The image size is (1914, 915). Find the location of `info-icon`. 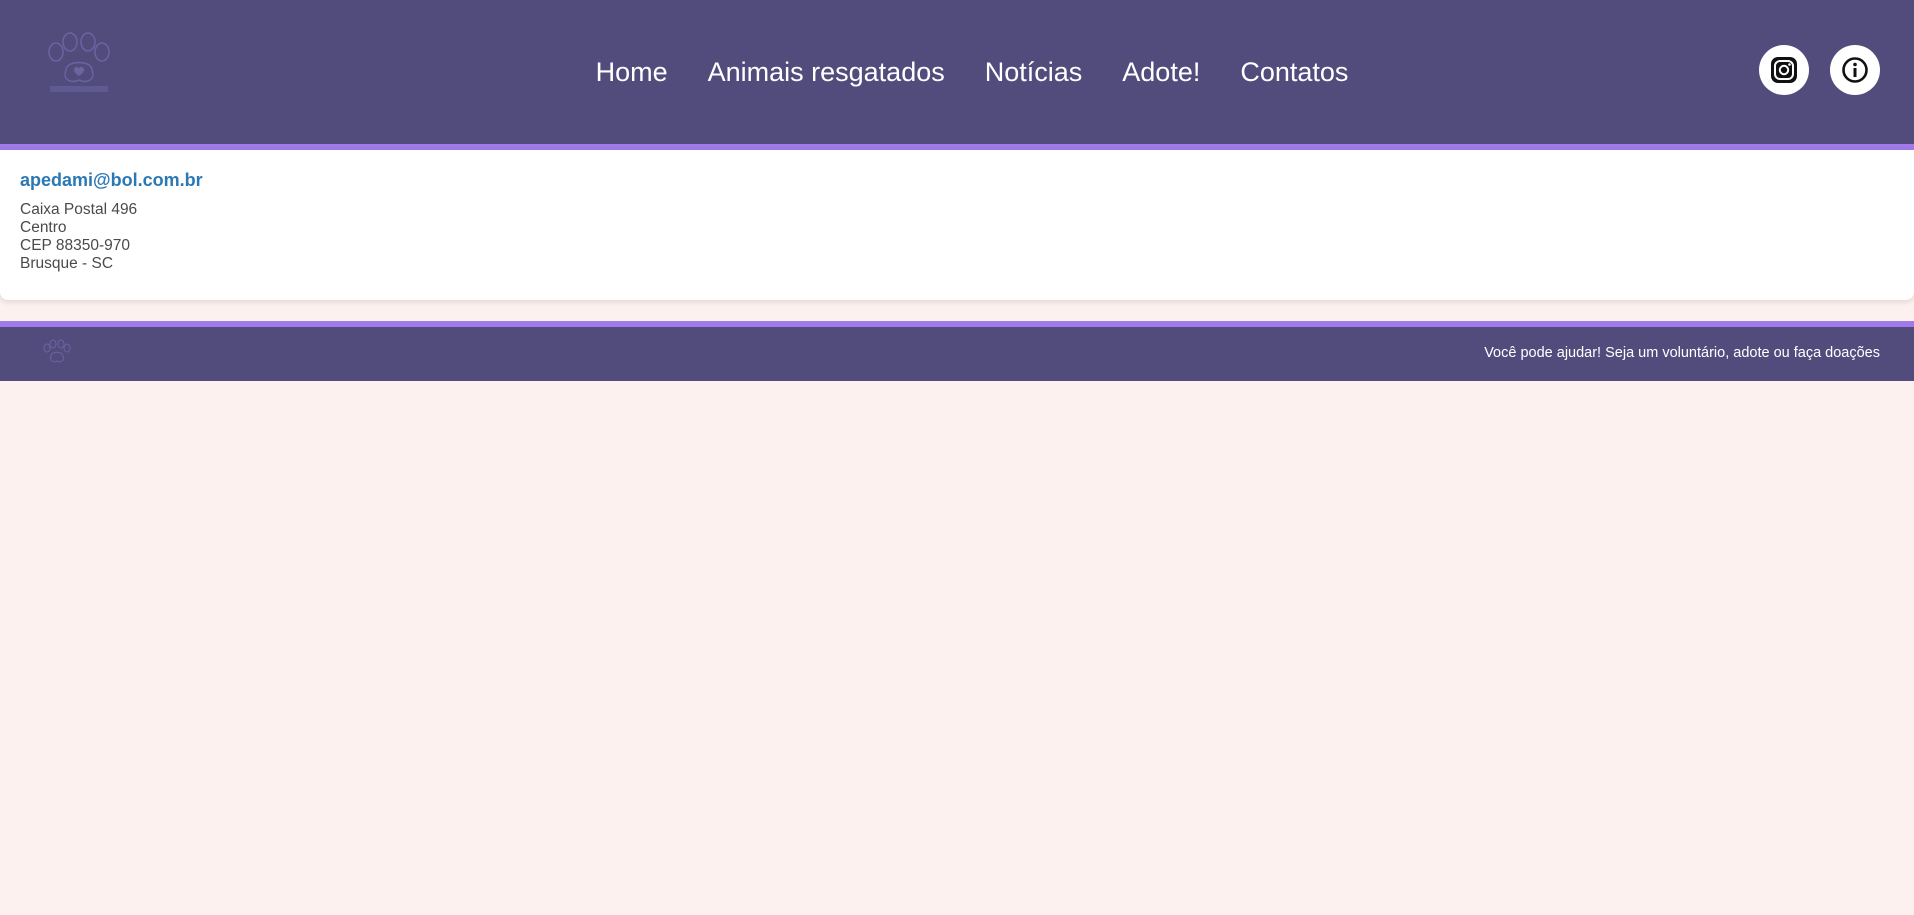

info-icon is located at coordinates (1855, 70).